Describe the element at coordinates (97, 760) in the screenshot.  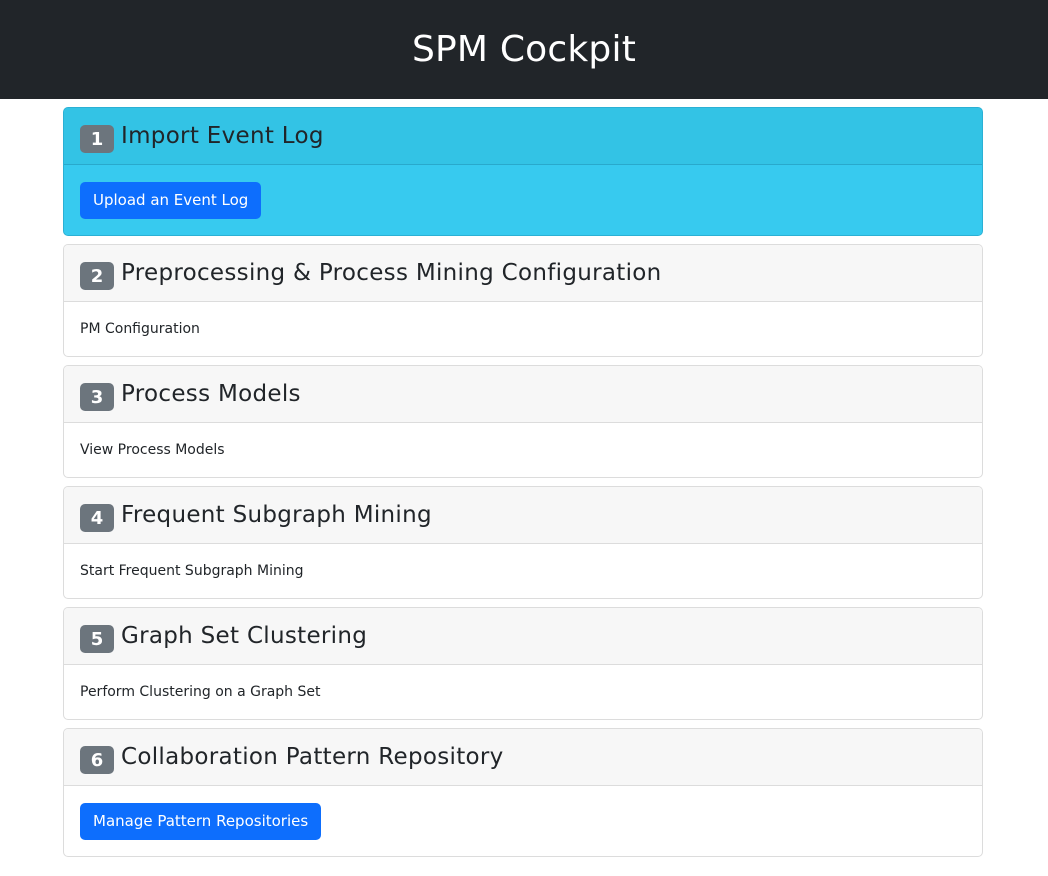
I see `step-number-badge: 6` at that location.